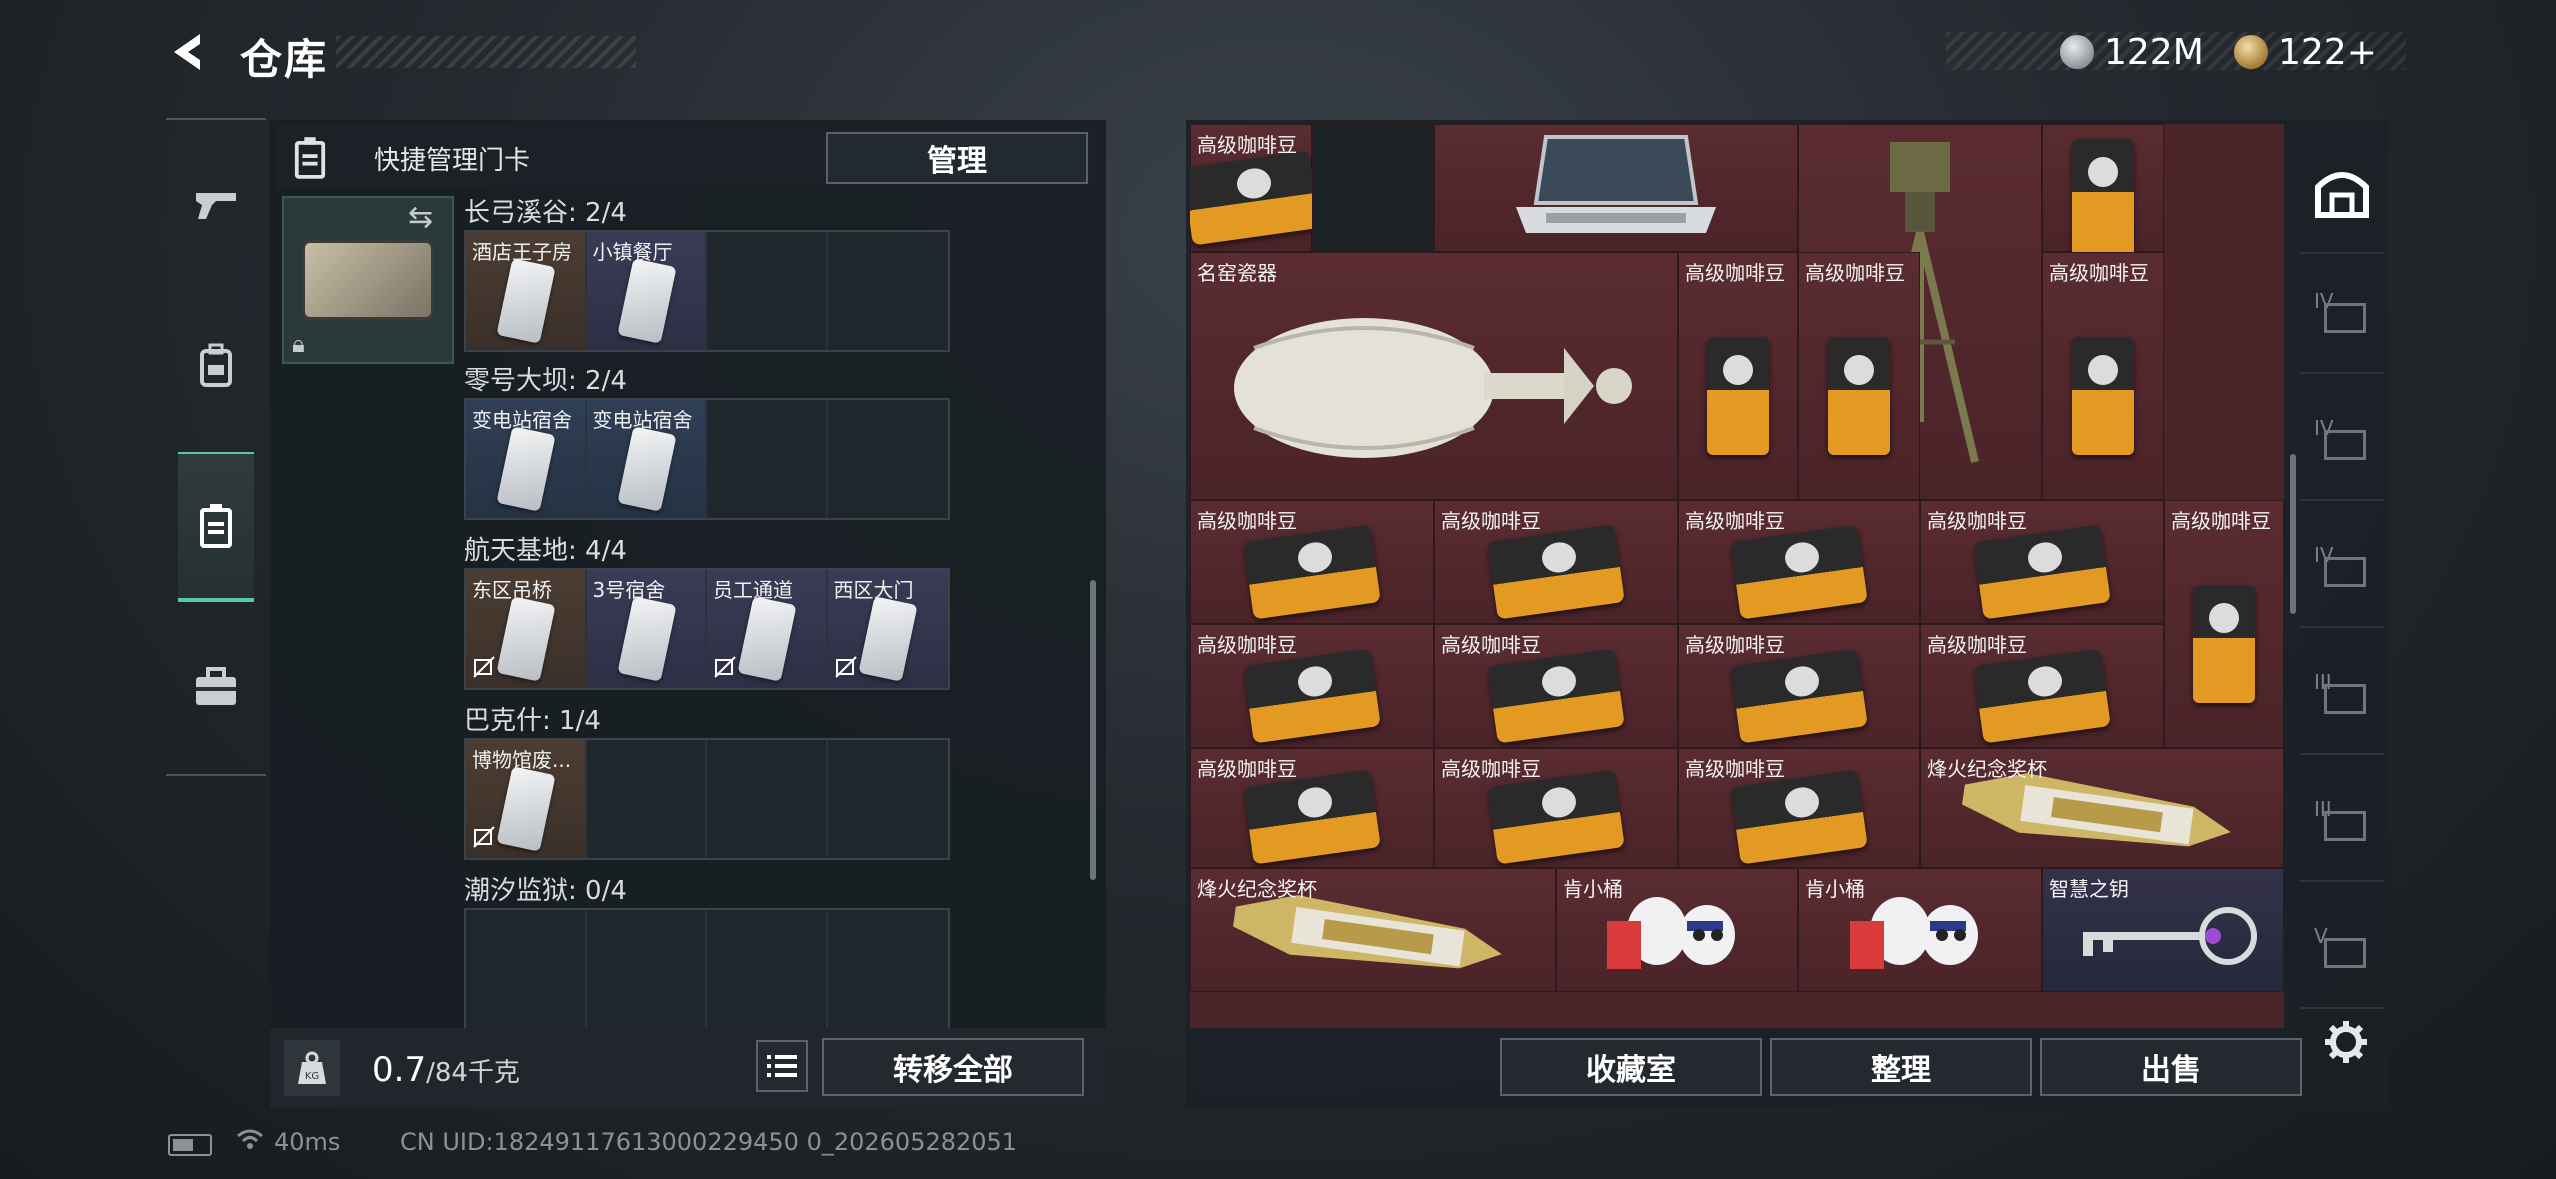  What do you see at coordinates (2293, 534) in the screenshot?
I see `stash-scrollbar` at bounding box center [2293, 534].